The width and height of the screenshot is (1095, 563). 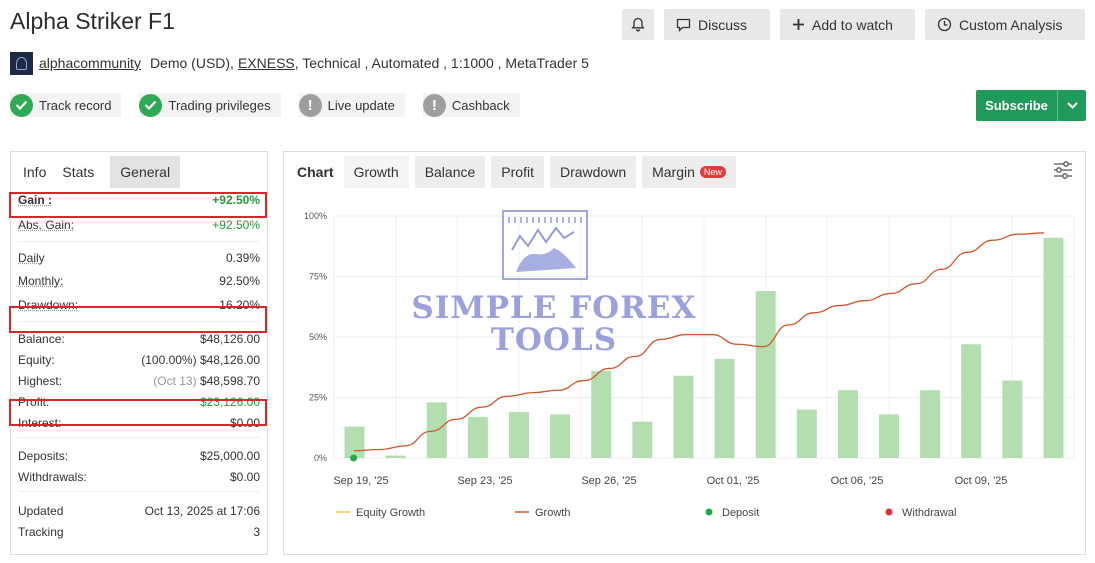 What do you see at coordinates (239, 280) in the screenshot?
I see `stat-value: 92.50%` at bounding box center [239, 280].